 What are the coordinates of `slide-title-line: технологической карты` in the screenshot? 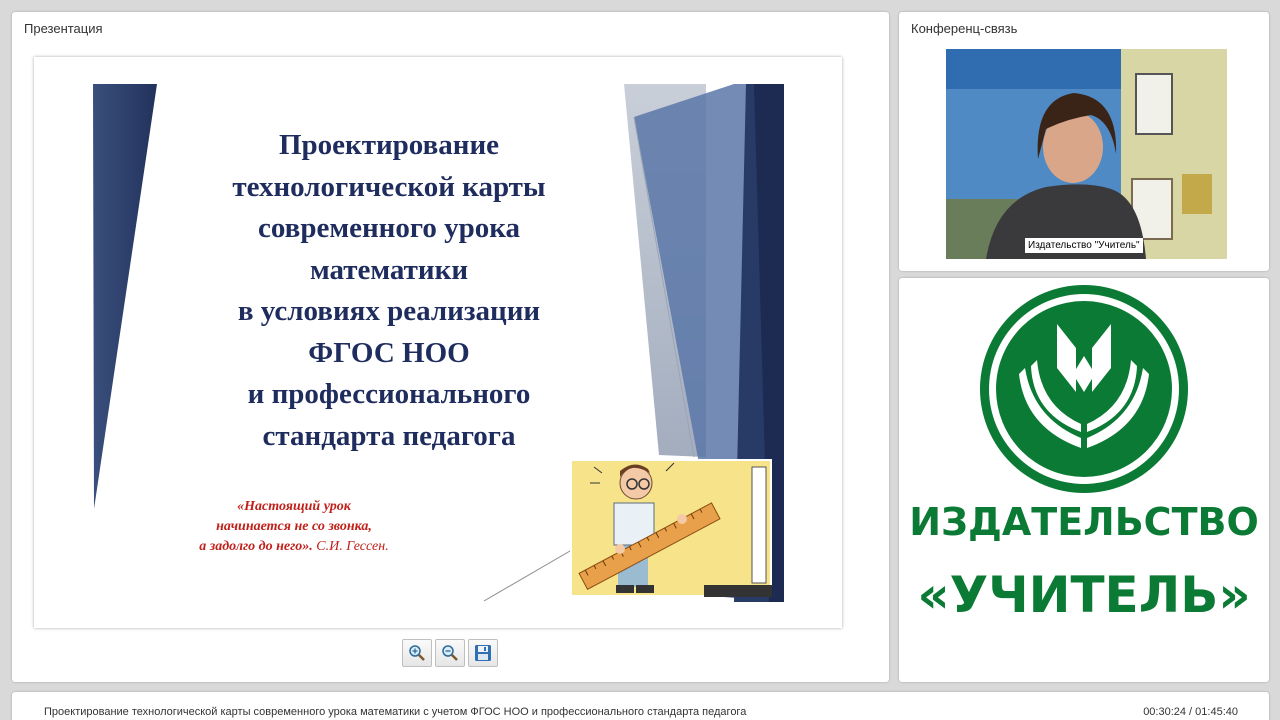 It's located at (389, 186).